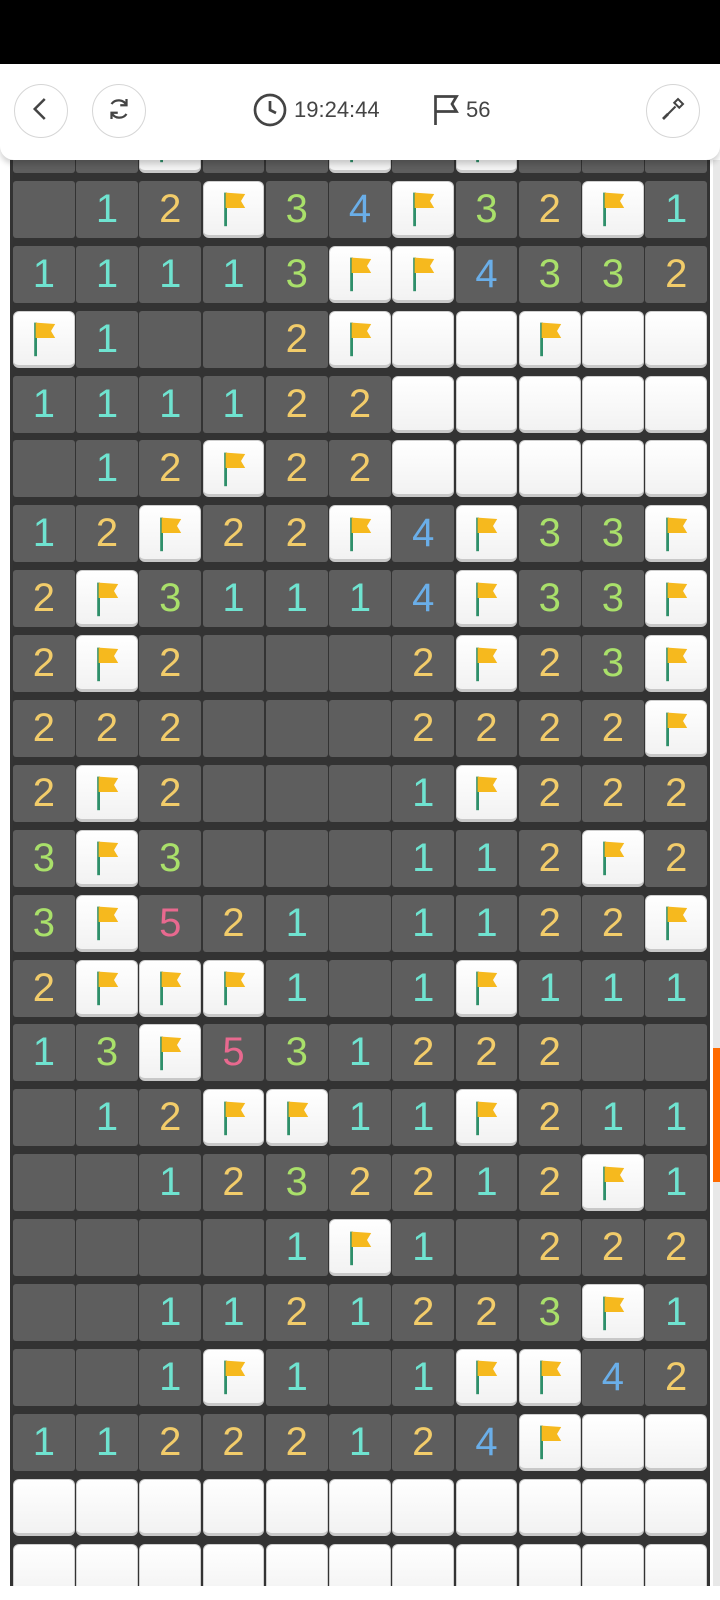  What do you see at coordinates (716, 1115) in the screenshot?
I see `scrollbar-thumb` at bounding box center [716, 1115].